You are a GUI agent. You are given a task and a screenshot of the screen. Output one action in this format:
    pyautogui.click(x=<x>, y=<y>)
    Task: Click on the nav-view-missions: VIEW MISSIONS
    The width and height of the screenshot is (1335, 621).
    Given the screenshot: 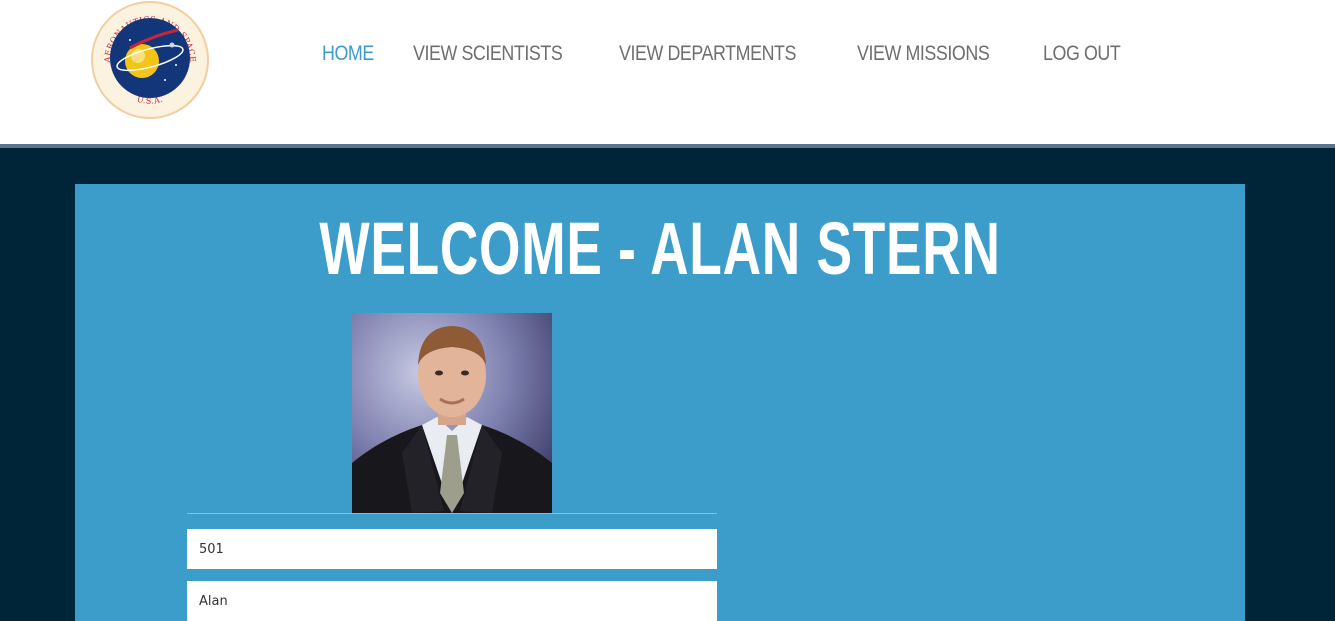 What is the action you would take?
    pyautogui.click(x=923, y=54)
    